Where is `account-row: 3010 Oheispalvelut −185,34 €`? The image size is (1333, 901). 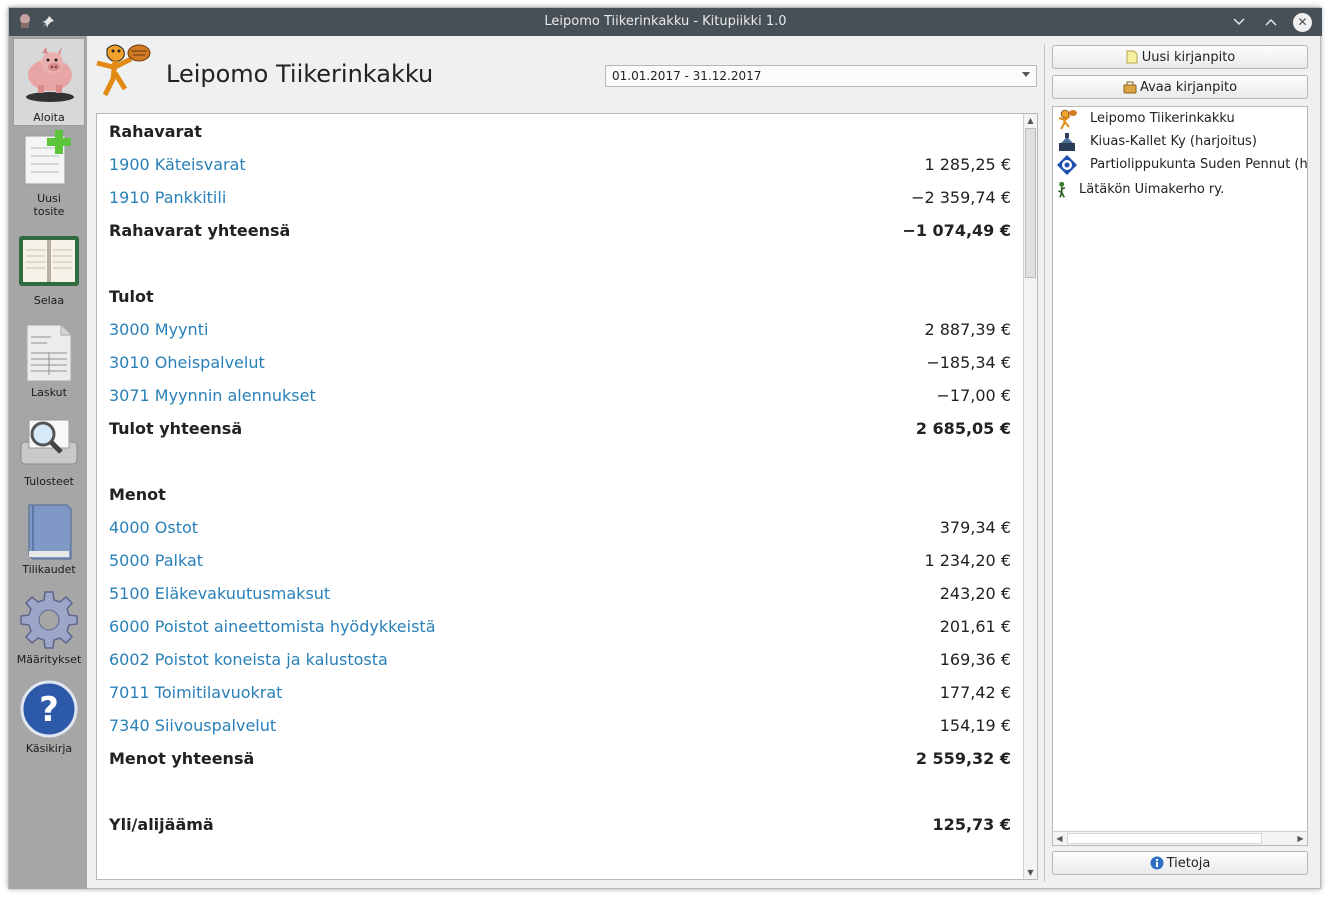 account-row: 3010 Oheispalvelut −185,34 € is located at coordinates (560, 365).